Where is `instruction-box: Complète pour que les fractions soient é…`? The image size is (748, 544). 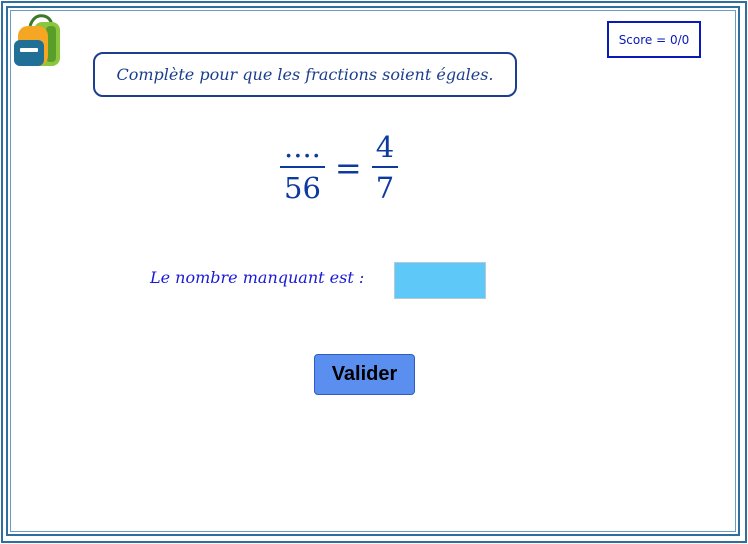
instruction-box: Complète pour que les fractions soient é… is located at coordinates (305, 74).